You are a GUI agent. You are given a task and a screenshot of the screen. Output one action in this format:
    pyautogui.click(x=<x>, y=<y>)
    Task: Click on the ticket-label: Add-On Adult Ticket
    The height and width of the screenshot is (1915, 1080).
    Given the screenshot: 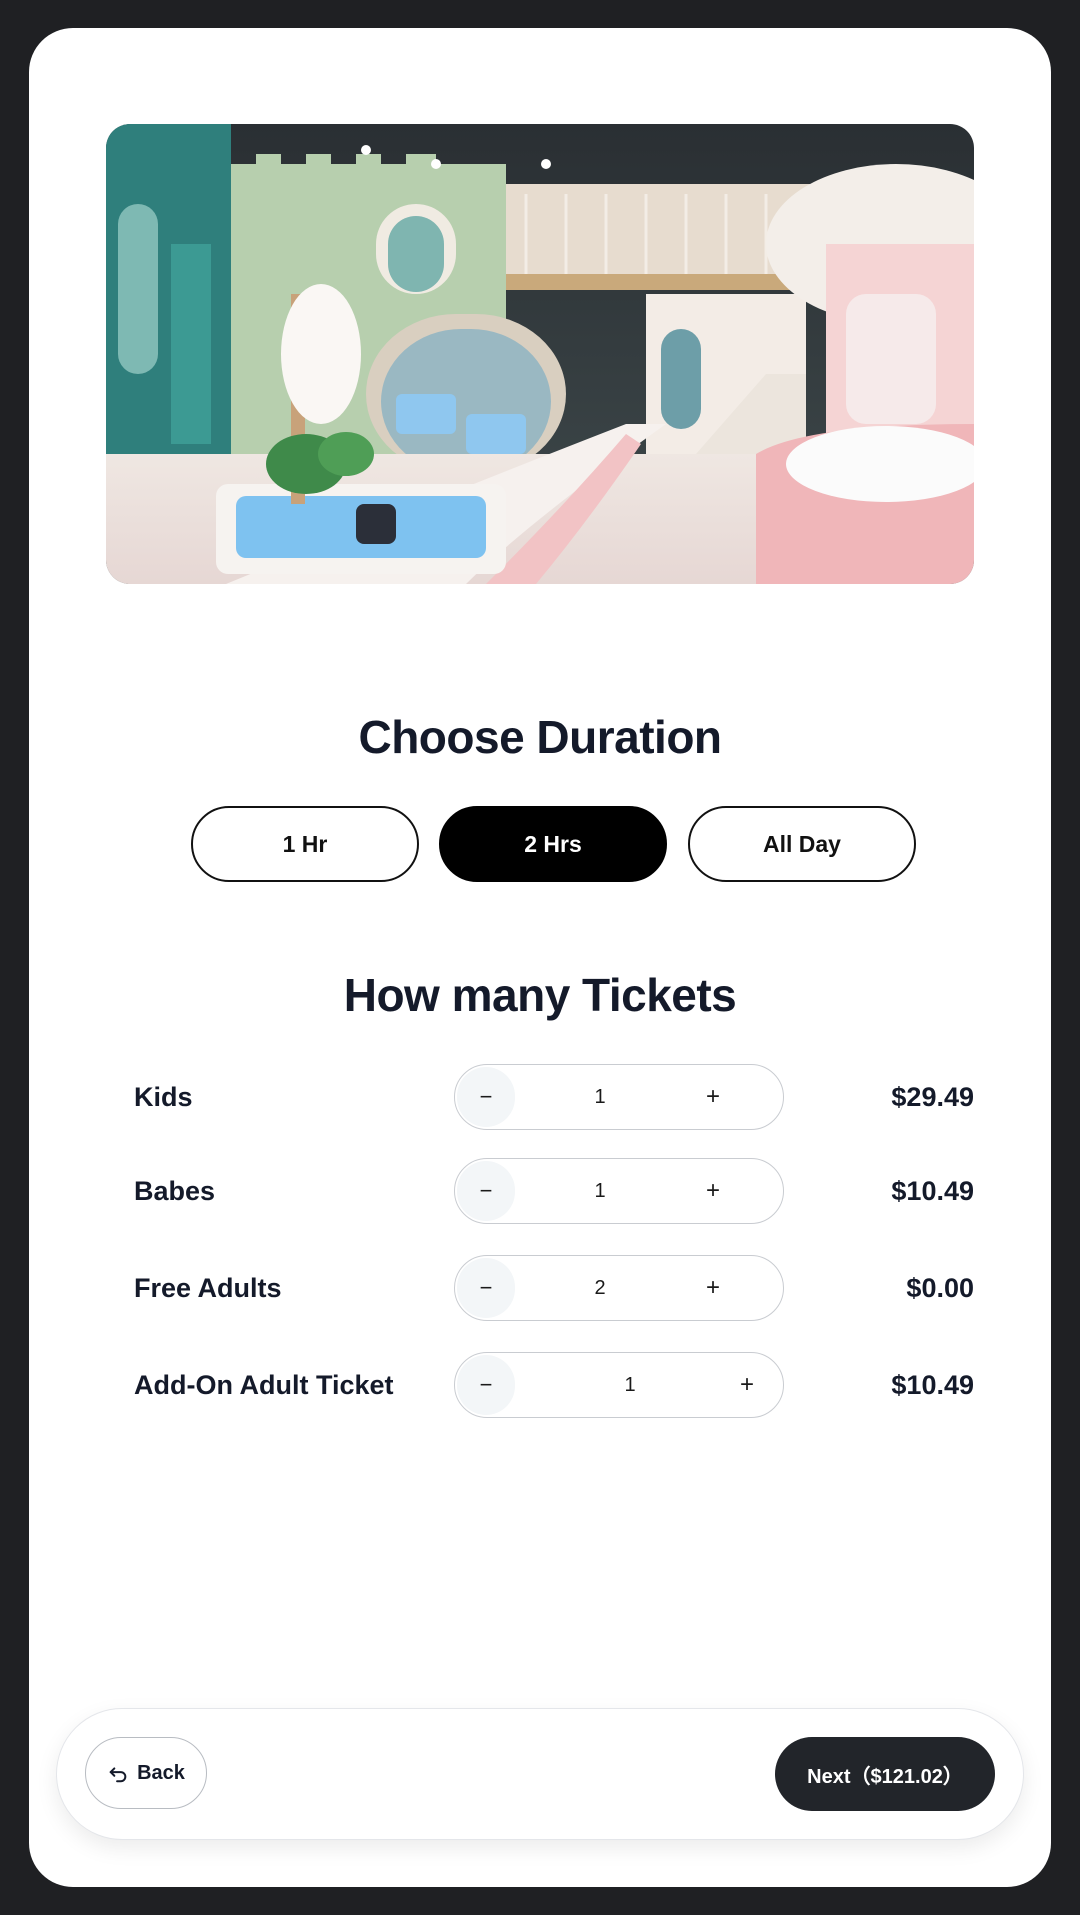 What is the action you would take?
    pyautogui.click(x=264, y=1384)
    